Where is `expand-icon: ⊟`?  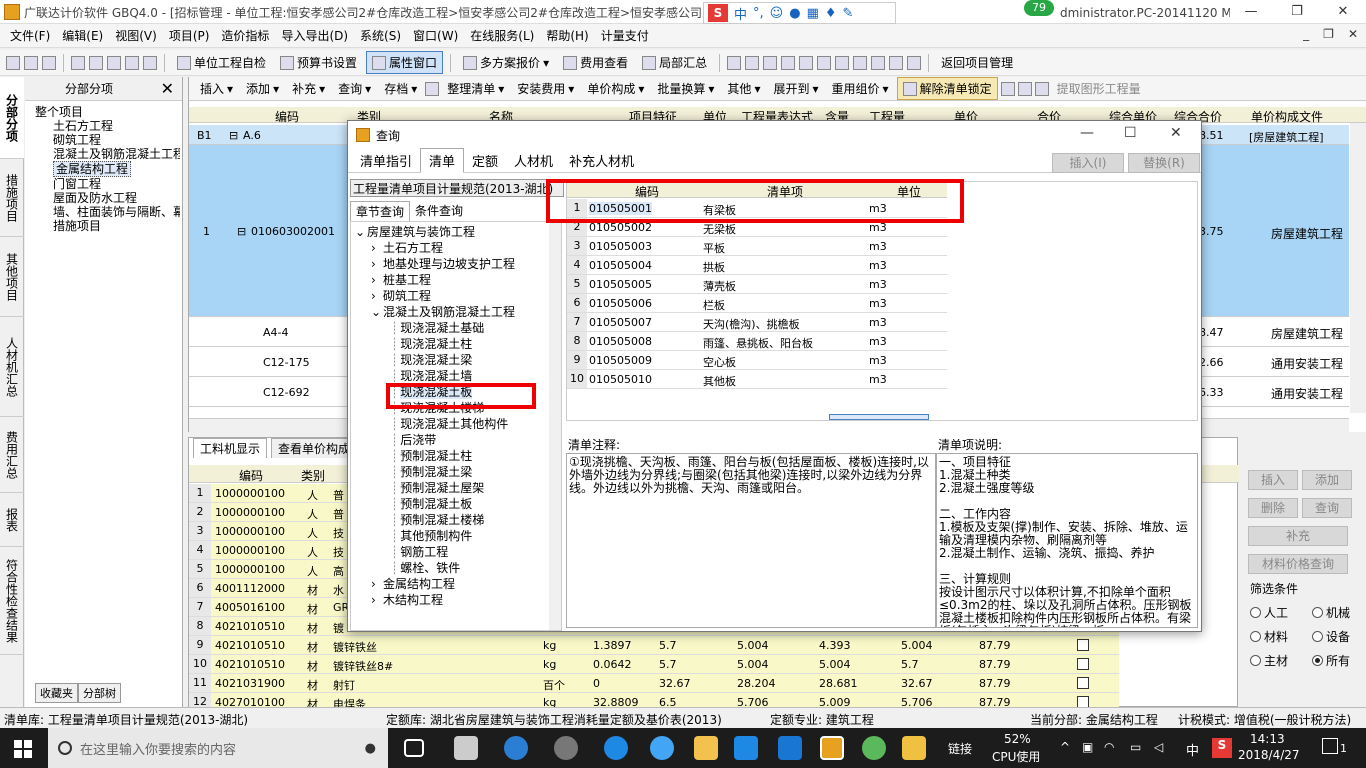
expand-icon: ⊟ is located at coordinates (233, 135).